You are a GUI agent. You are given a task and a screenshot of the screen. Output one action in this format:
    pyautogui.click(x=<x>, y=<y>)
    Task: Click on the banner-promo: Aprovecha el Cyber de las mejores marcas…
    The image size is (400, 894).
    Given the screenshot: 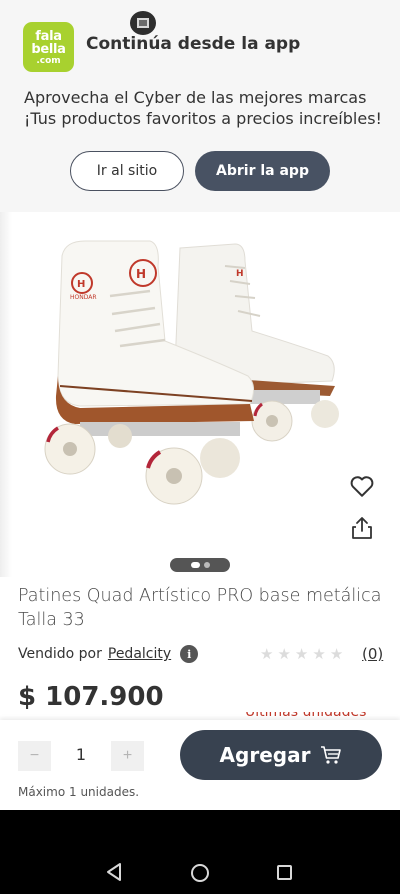 What is the action you would take?
    pyautogui.click(x=203, y=108)
    